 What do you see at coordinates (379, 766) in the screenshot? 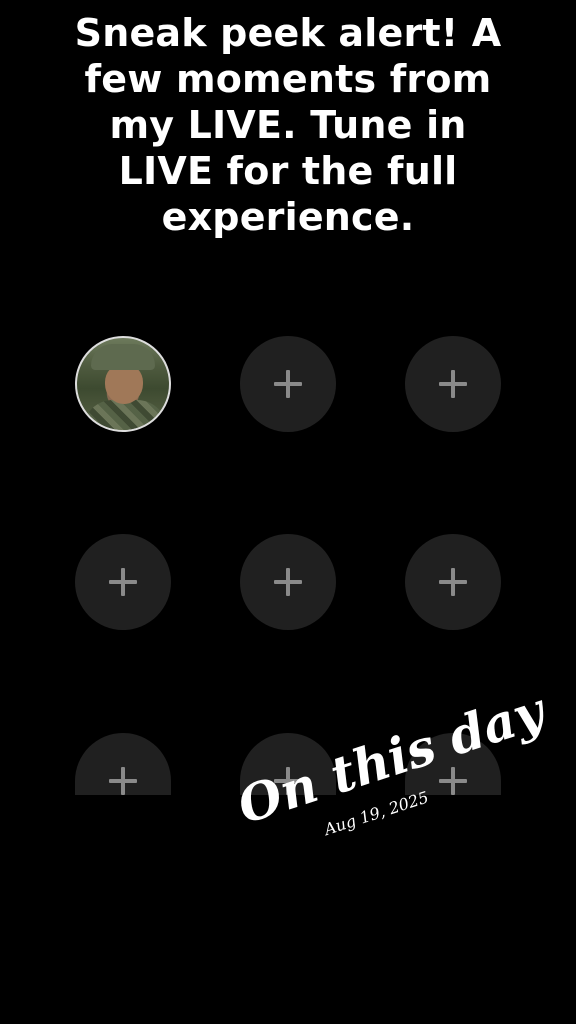
I see `on-this-day-stamp: On this day Aug 19, 2025` at bounding box center [379, 766].